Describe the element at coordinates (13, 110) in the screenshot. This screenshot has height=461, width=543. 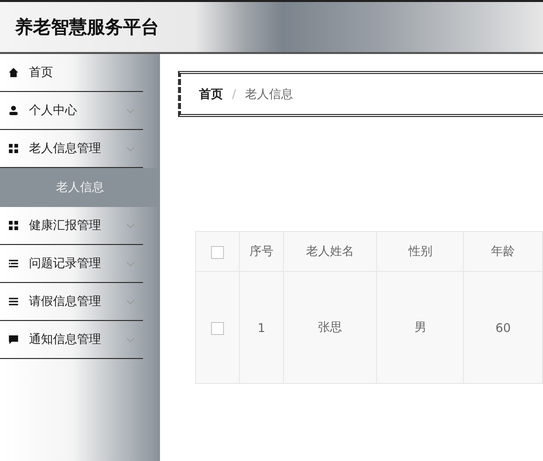
I see `user-icon` at that location.